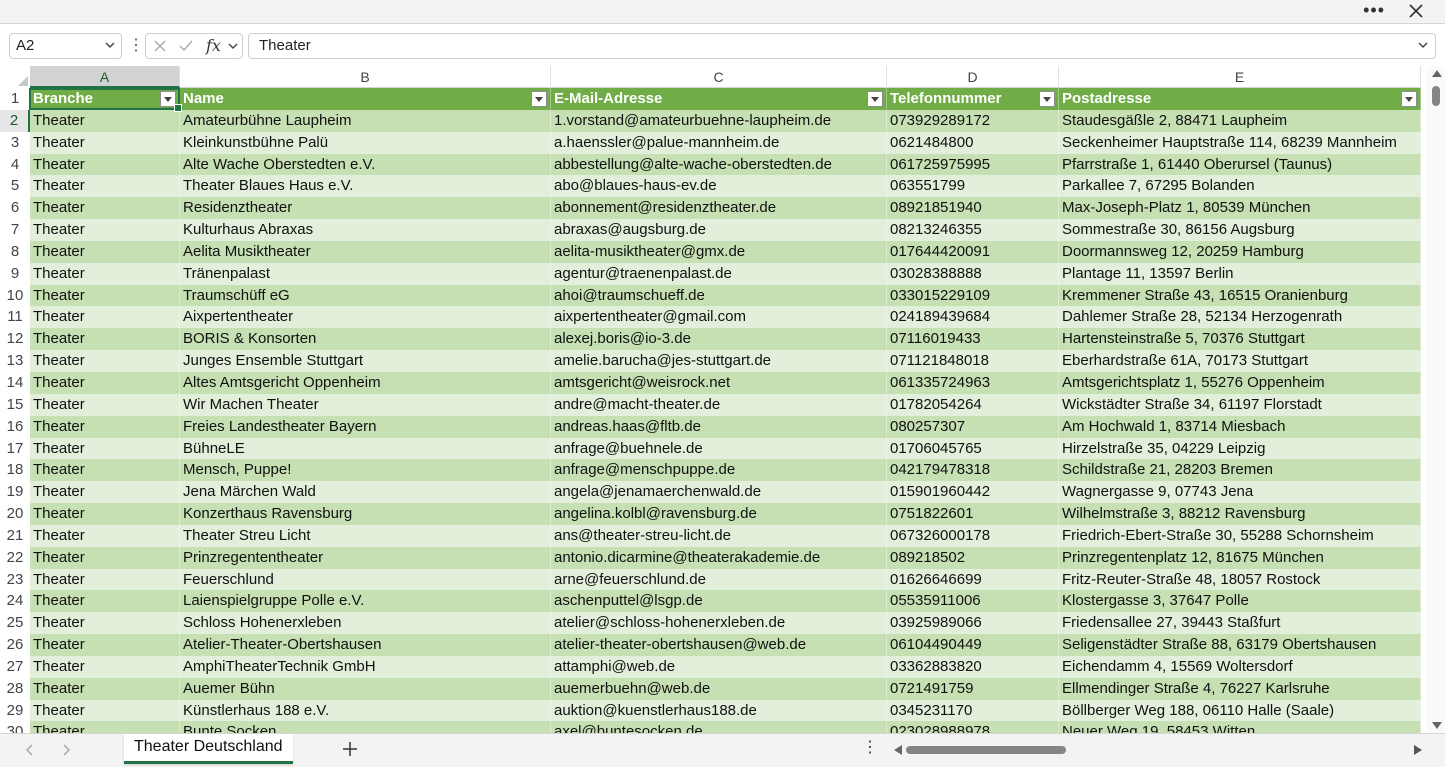  Describe the element at coordinates (1436, 96) in the screenshot. I see `vertical-scroll-thumb` at that location.